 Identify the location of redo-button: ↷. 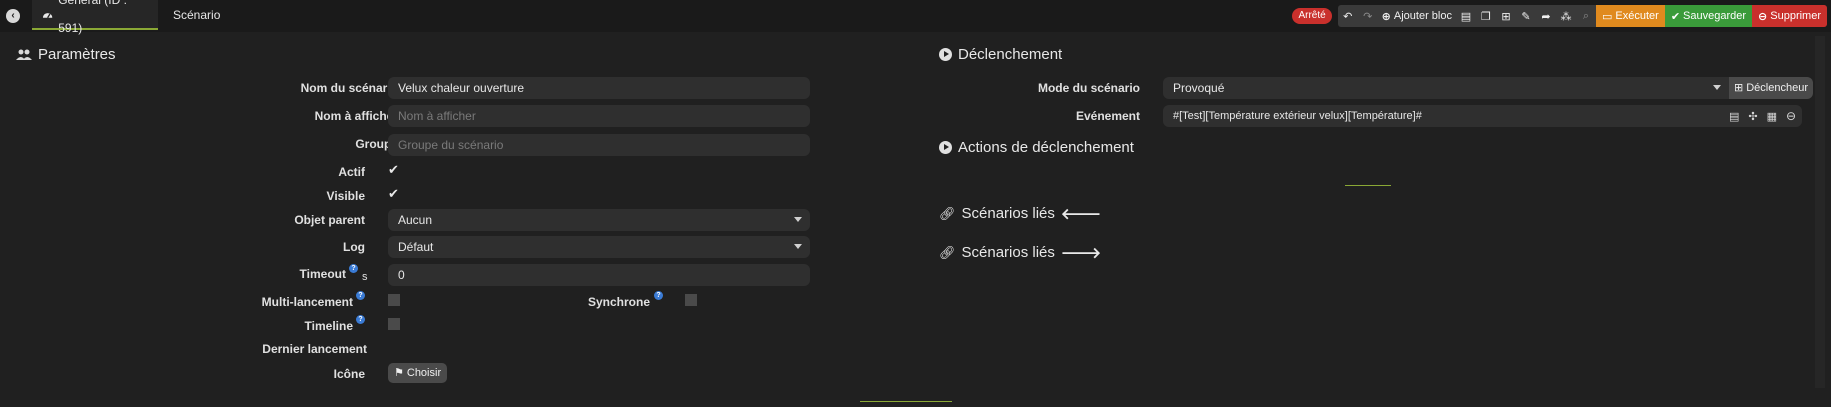
(1368, 16).